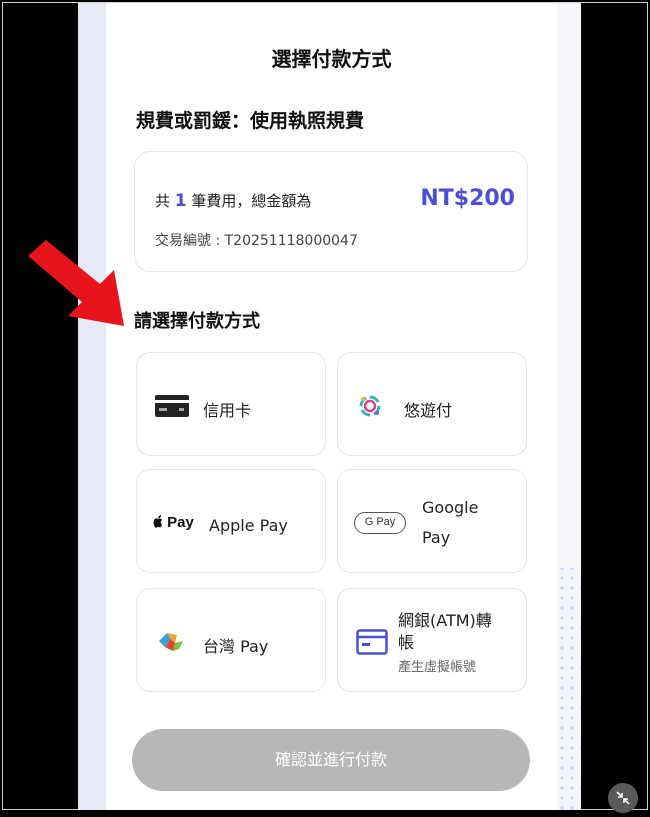 This screenshot has height=817, width=650. I want to click on payment-option-taiwan-pay: 台灣 Pay, so click(231, 640).